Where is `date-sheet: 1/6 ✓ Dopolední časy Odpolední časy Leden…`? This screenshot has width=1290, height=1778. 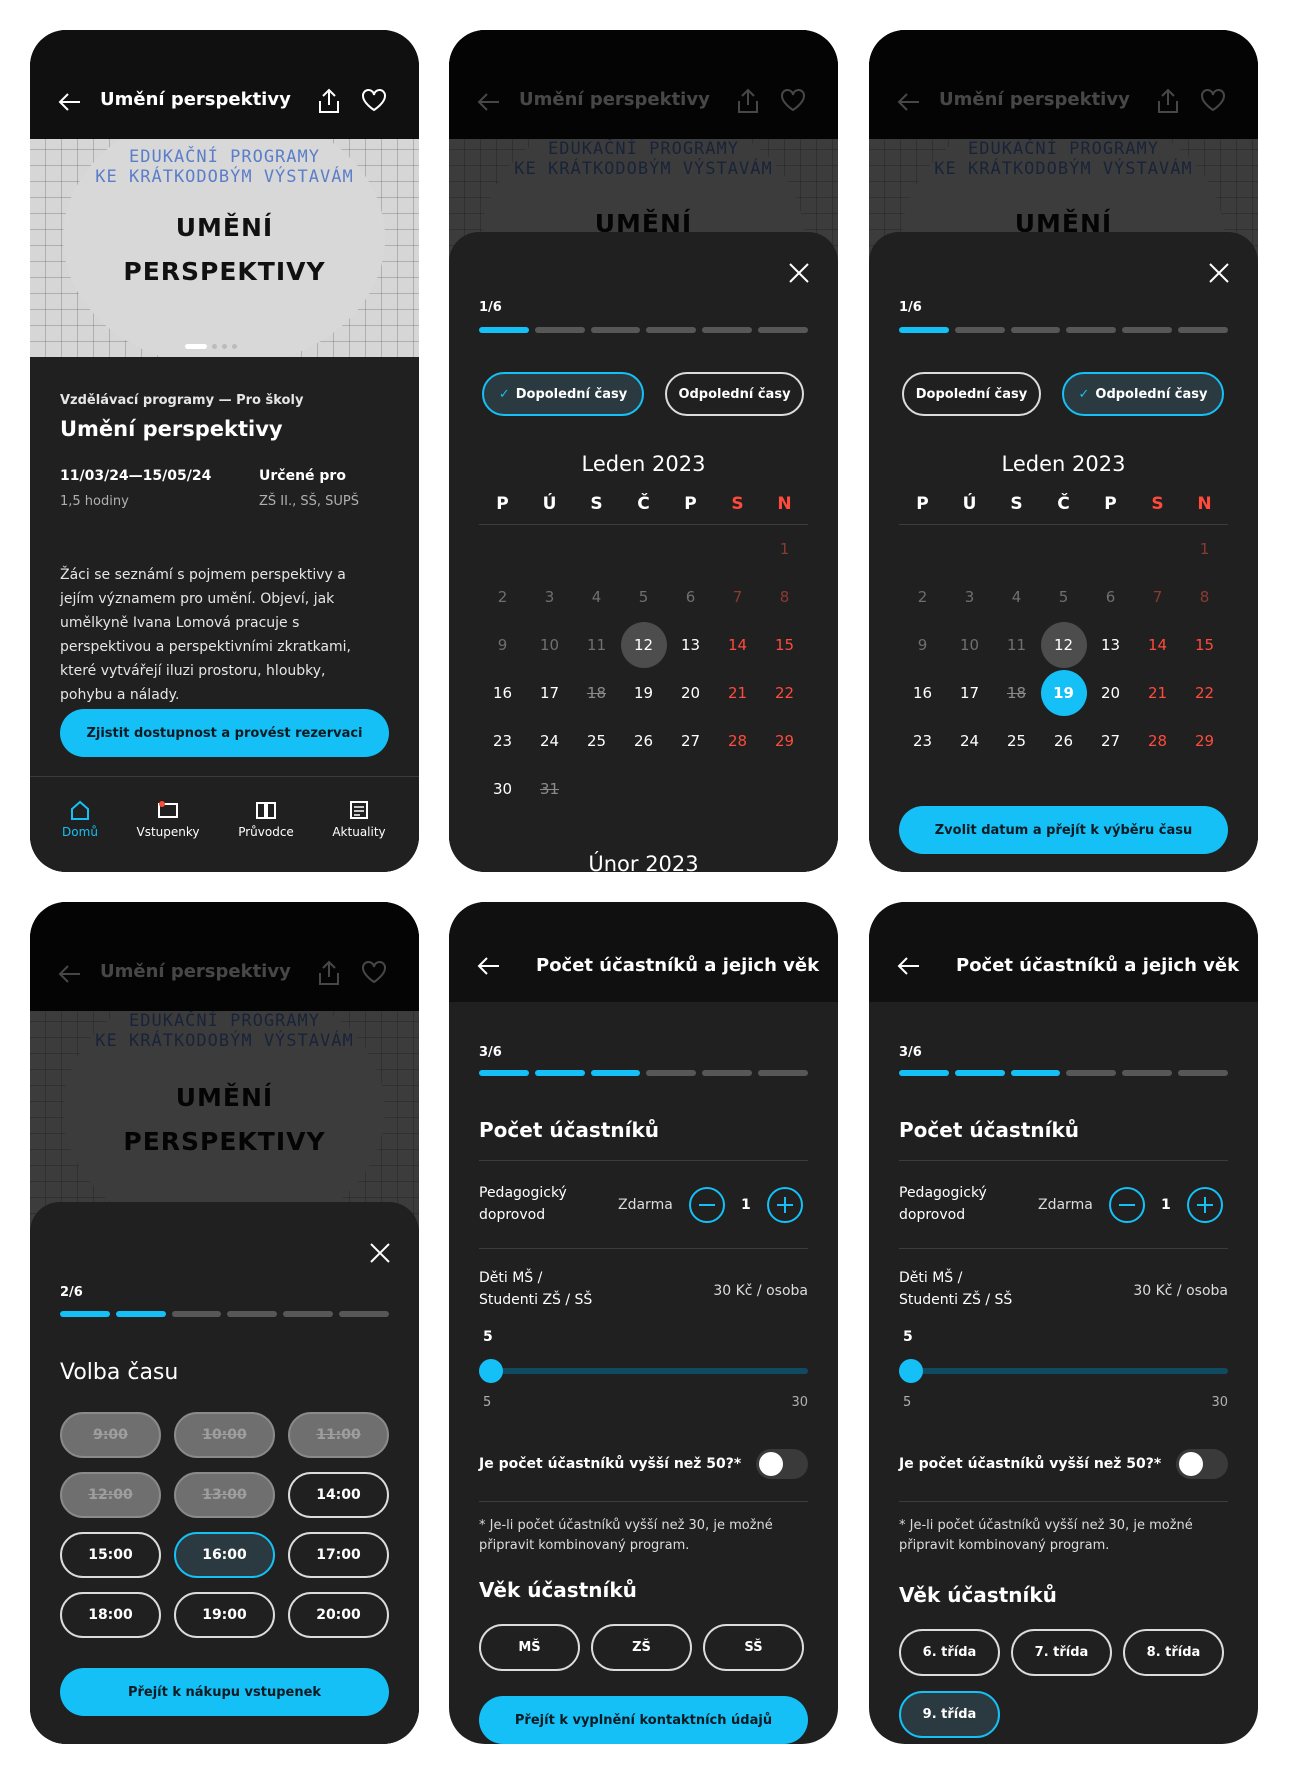
date-sheet: 1/6 ✓ Dopolední časy Odpolední časy Leden… is located at coordinates (643, 552).